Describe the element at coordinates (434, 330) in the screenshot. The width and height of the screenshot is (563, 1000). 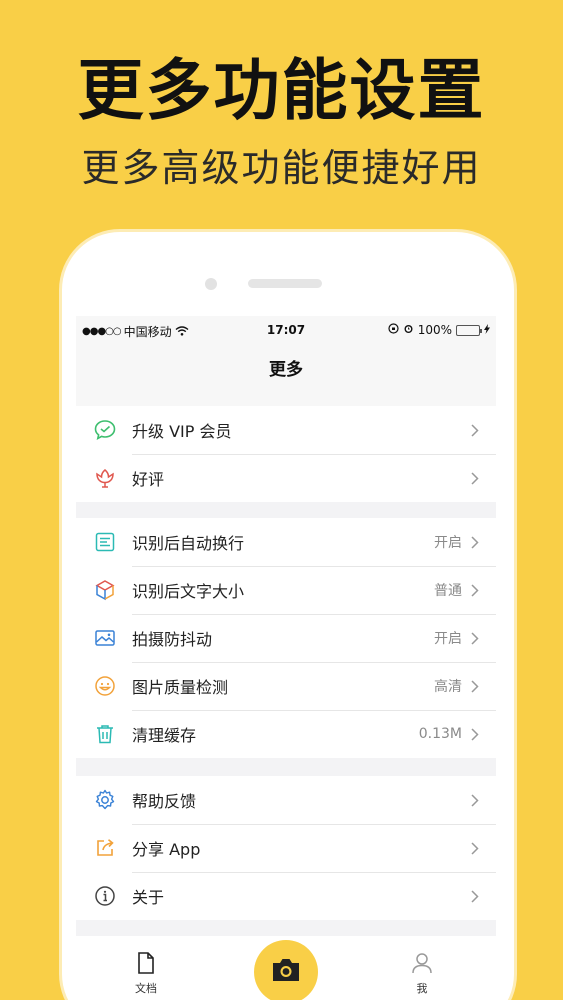
I see `battery-percent: 100%` at that location.